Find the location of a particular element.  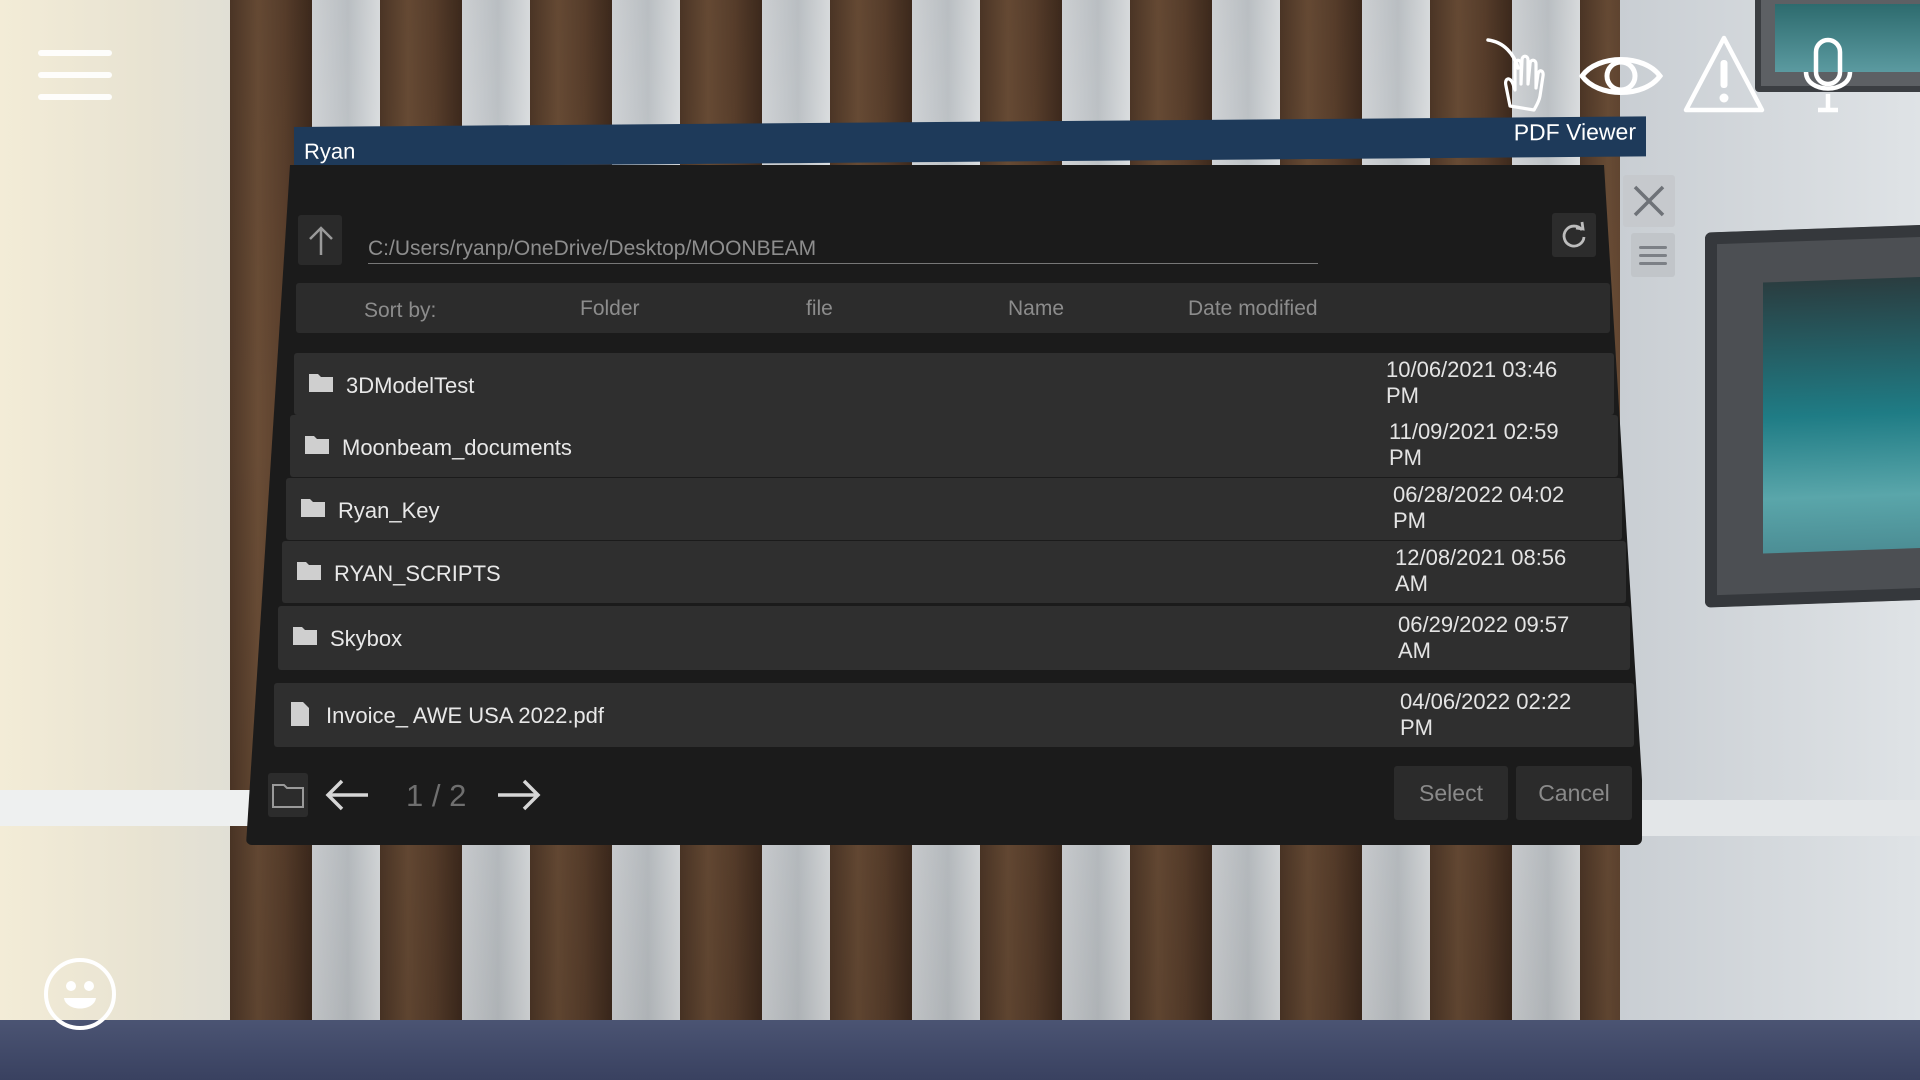

sort-option-date-modified: Date modified is located at coordinates (1253, 309).